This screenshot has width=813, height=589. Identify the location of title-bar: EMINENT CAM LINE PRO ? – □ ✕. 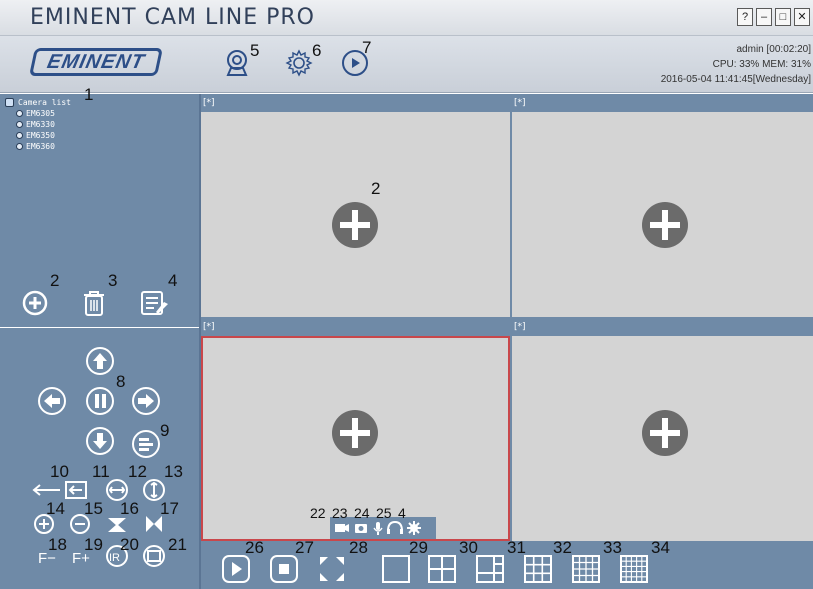
(406, 18).